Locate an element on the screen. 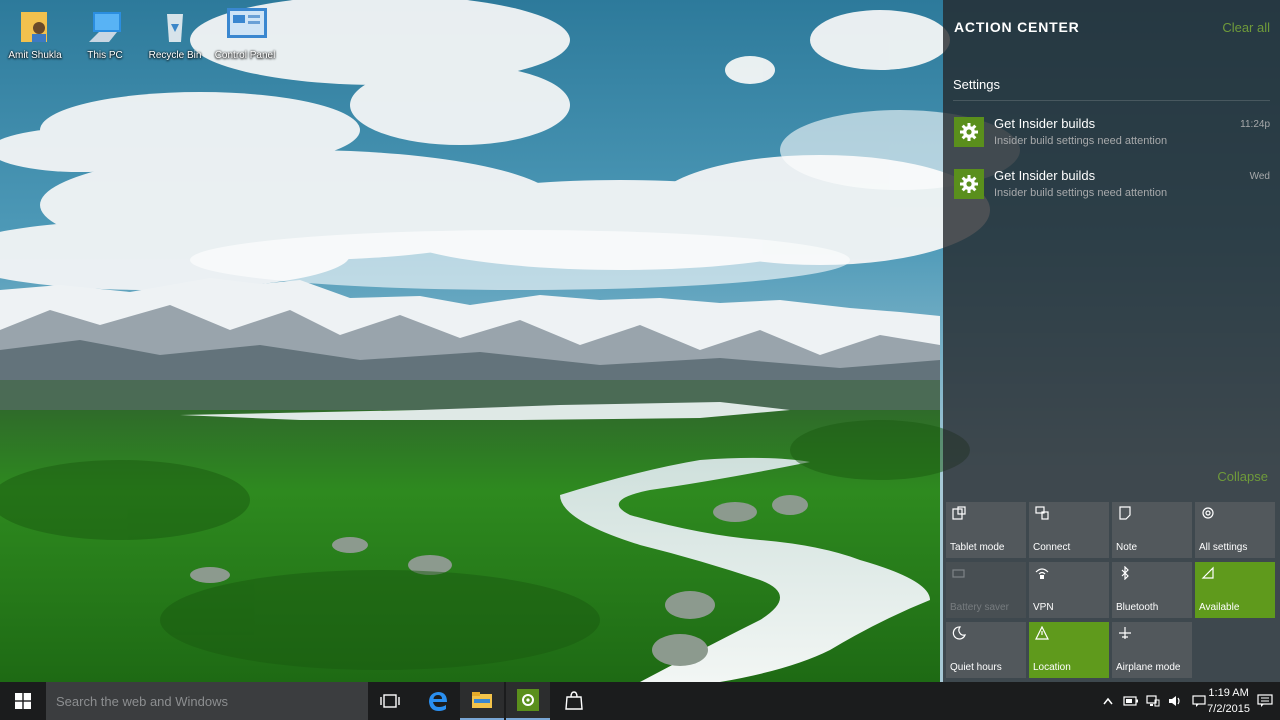 This screenshot has height=720, width=1280. action-center-title: ACTION CENTER is located at coordinates (1017, 27).